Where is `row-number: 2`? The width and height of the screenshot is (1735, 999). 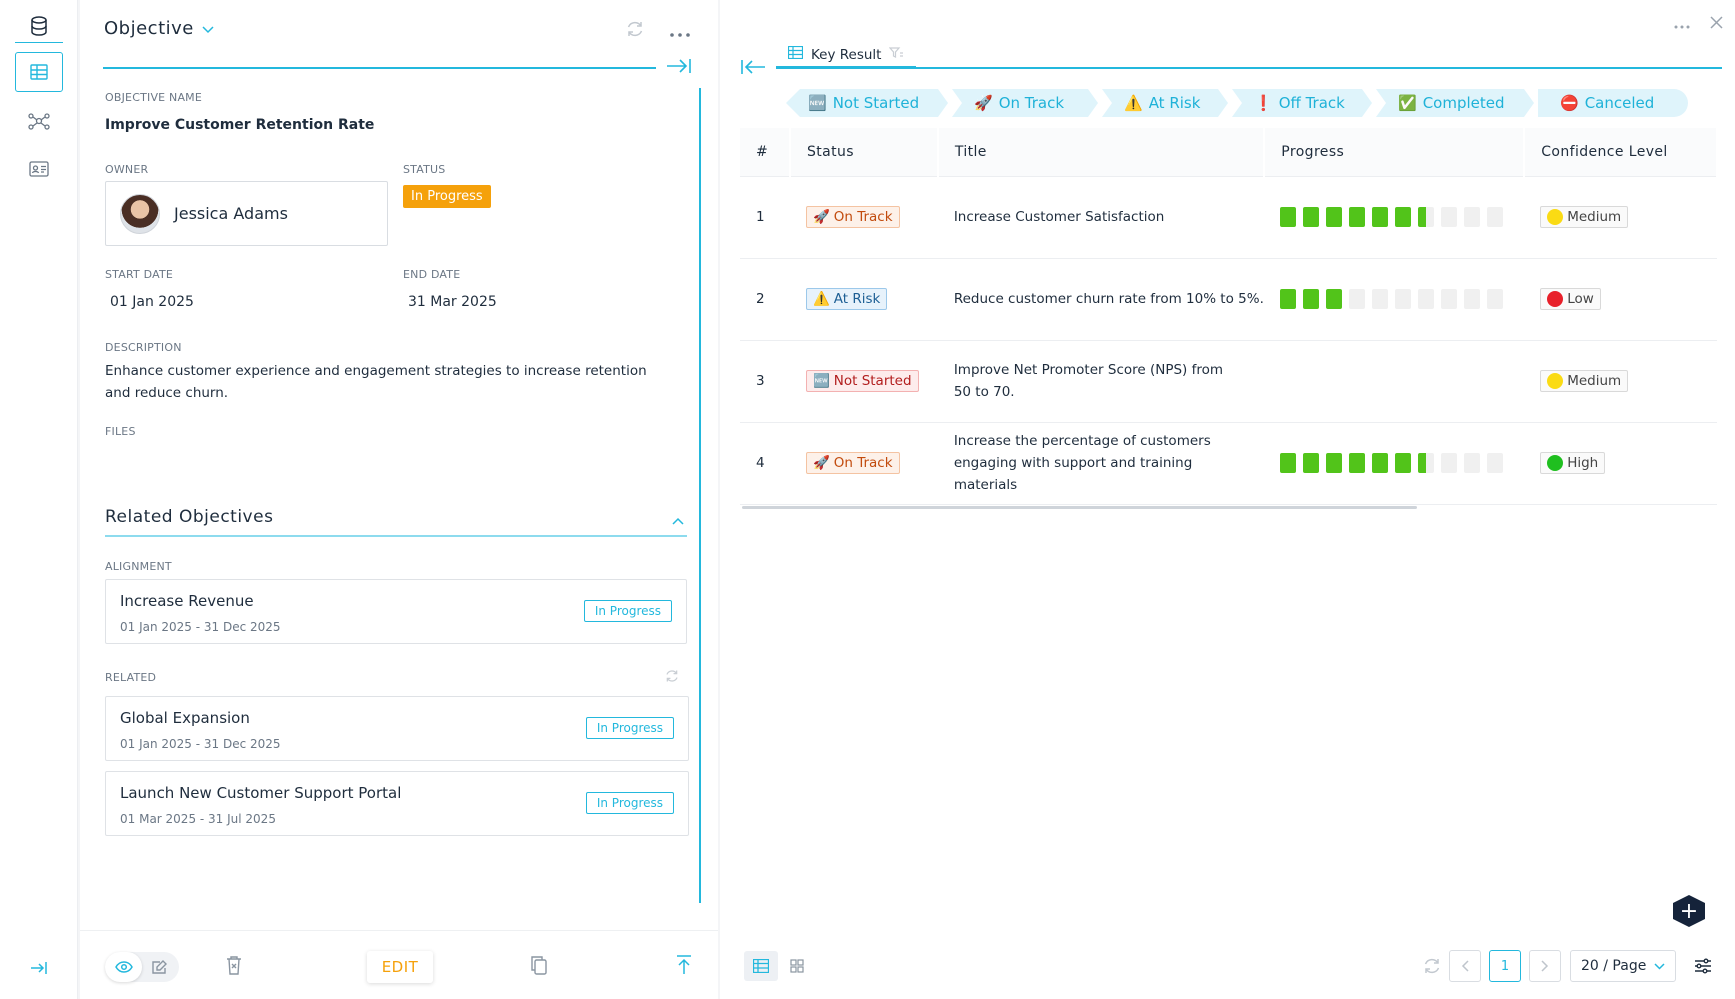 row-number: 2 is located at coordinates (765, 299).